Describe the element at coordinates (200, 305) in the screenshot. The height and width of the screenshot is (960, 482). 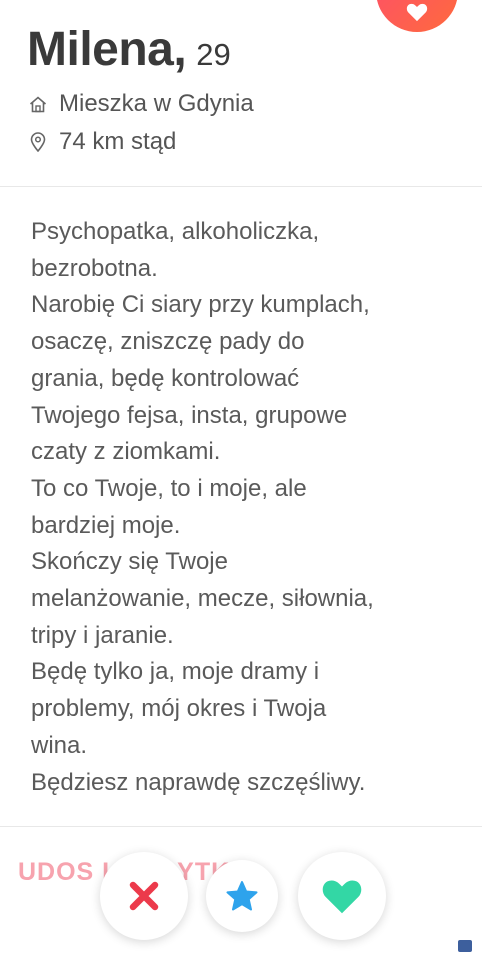
I see `bio-line: Narobię Ci siary przy kumplach,` at that location.